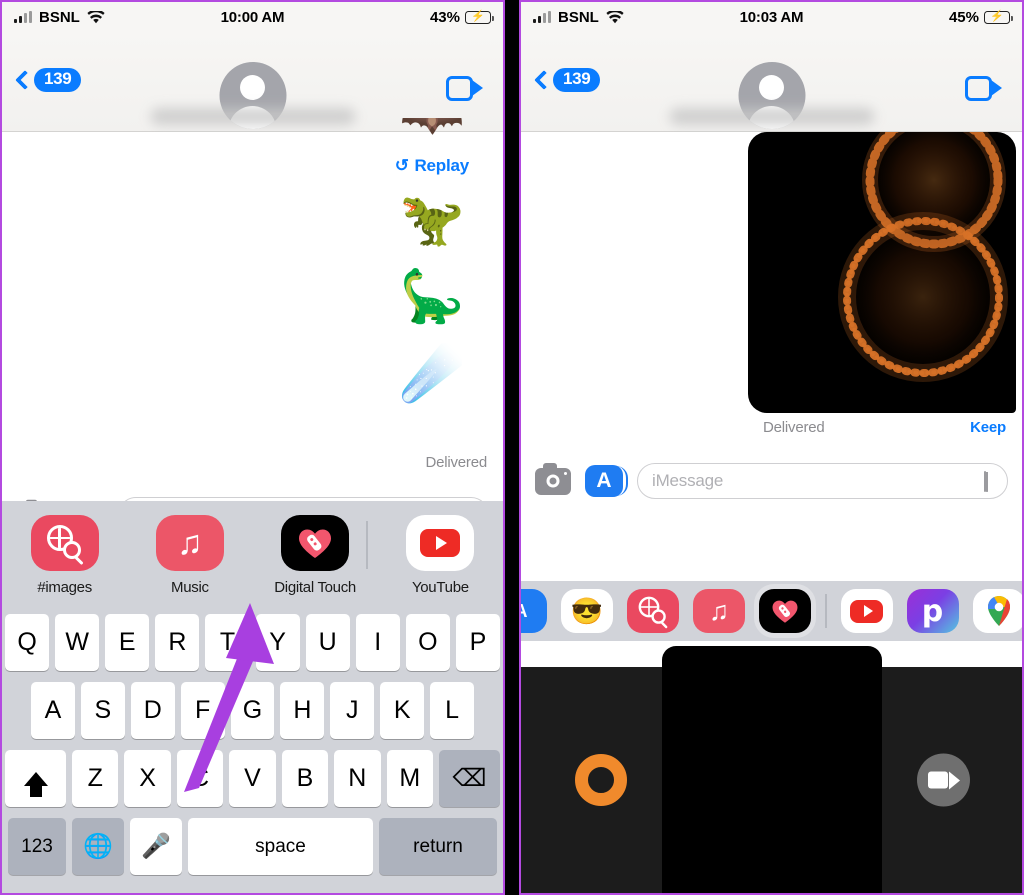 Image resolution: width=1024 pixels, height=895 pixels. What do you see at coordinates (440, 587) in the screenshot?
I see `app-label-youtube: YouTube` at bounding box center [440, 587].